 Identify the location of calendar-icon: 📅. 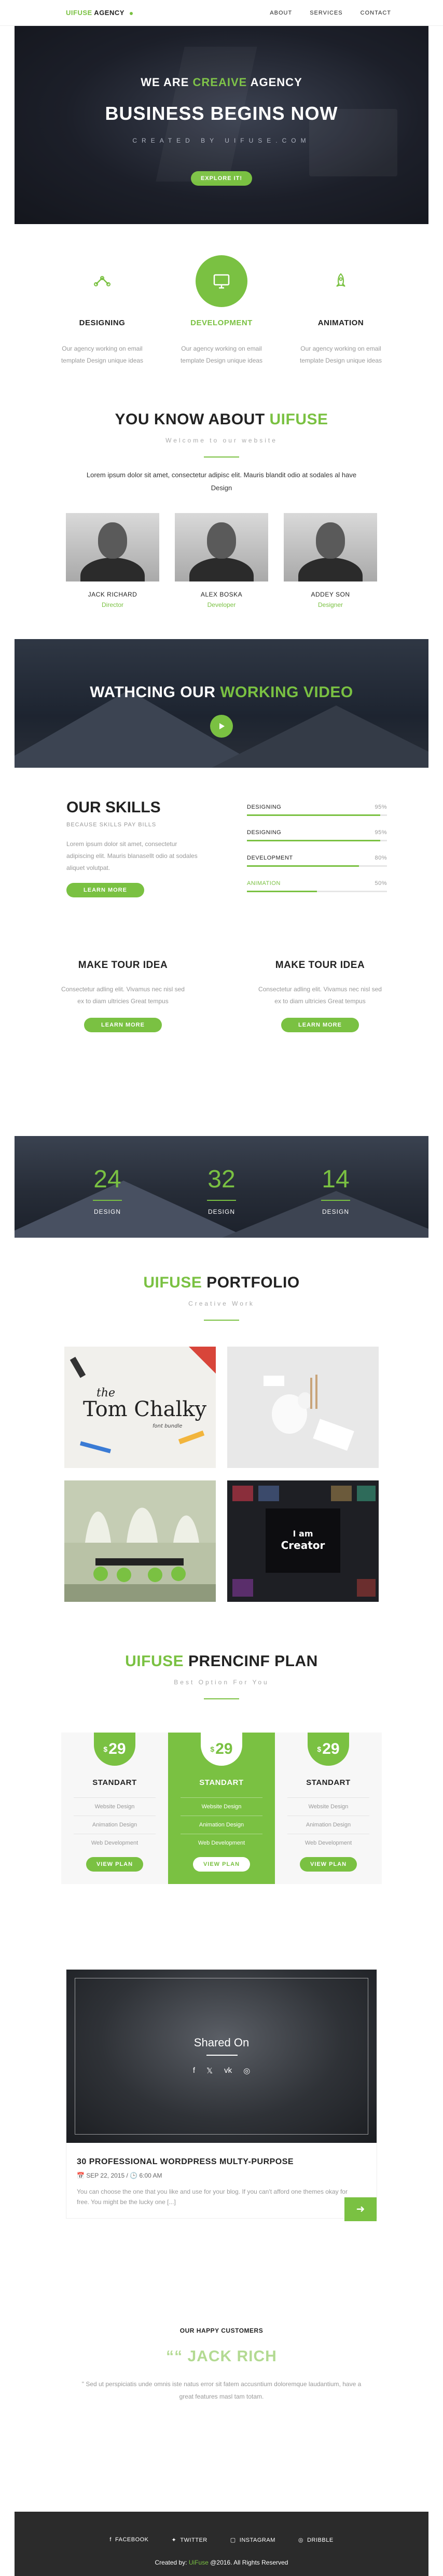
(81, 2175).